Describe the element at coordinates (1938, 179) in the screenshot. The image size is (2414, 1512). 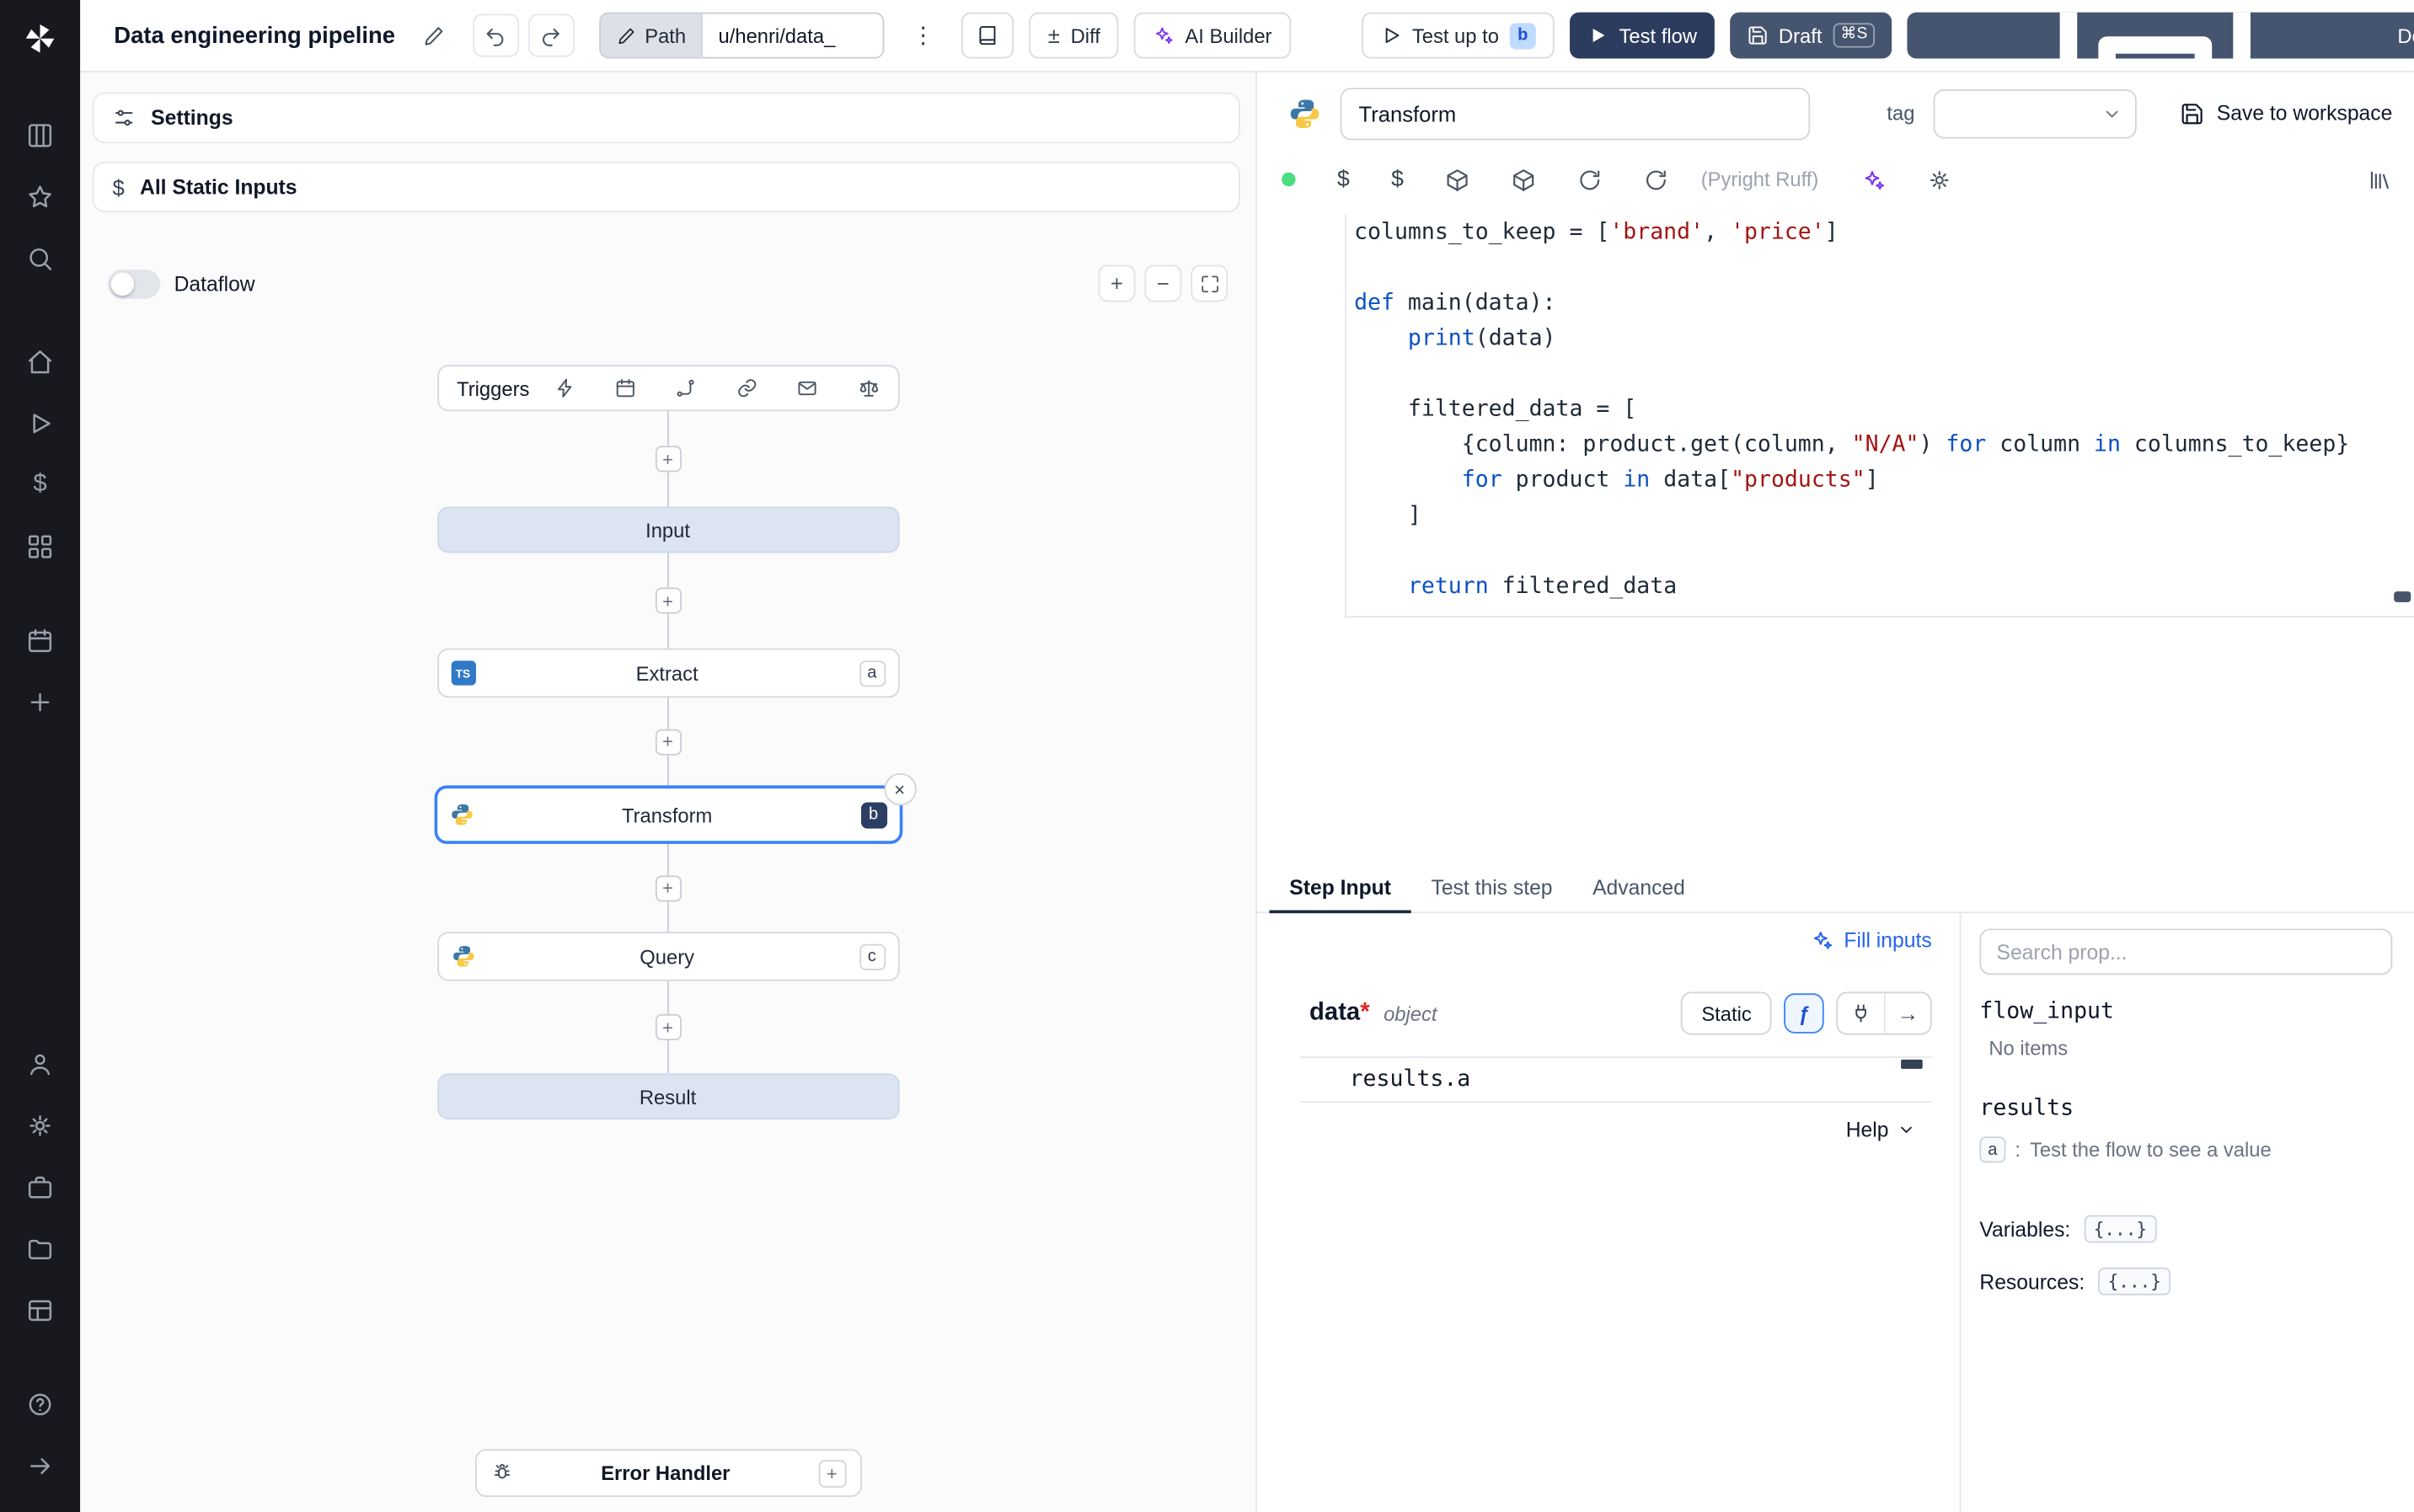
I see `editor-settings-button` at that location.